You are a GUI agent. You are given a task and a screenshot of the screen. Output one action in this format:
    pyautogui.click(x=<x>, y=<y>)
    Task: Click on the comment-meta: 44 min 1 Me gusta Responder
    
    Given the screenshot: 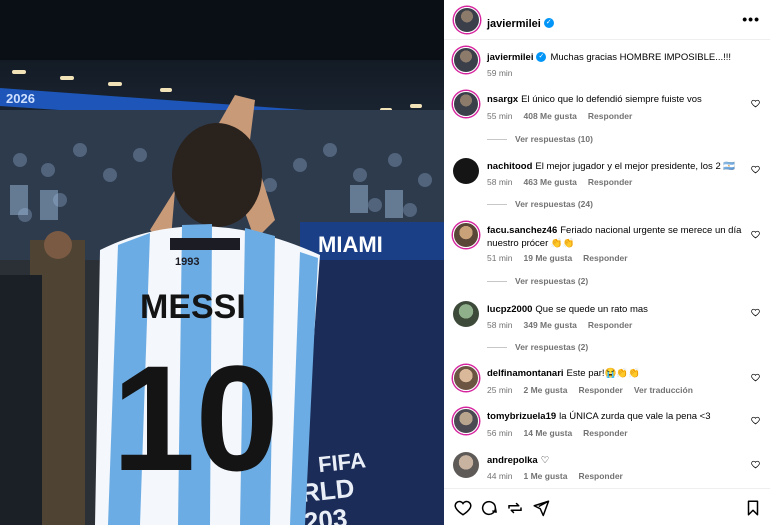 What is the action you would take?
    pyautogui.click(x=560, y=476)
    